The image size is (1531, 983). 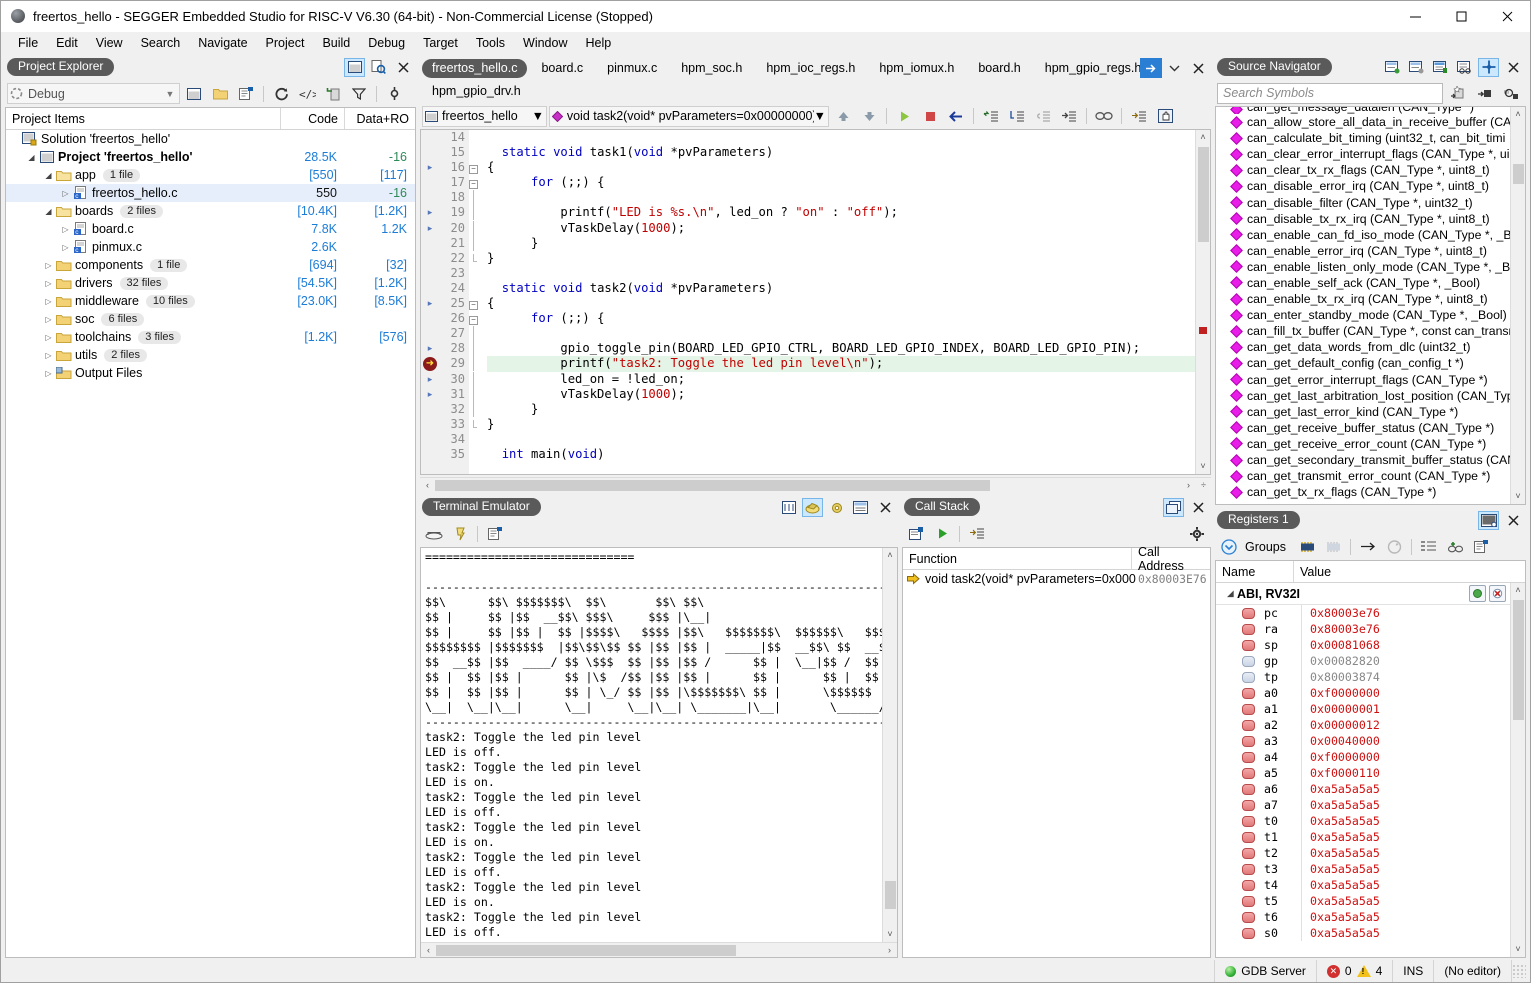 I want to click on resize-grip, so click(x=1520, y=971).